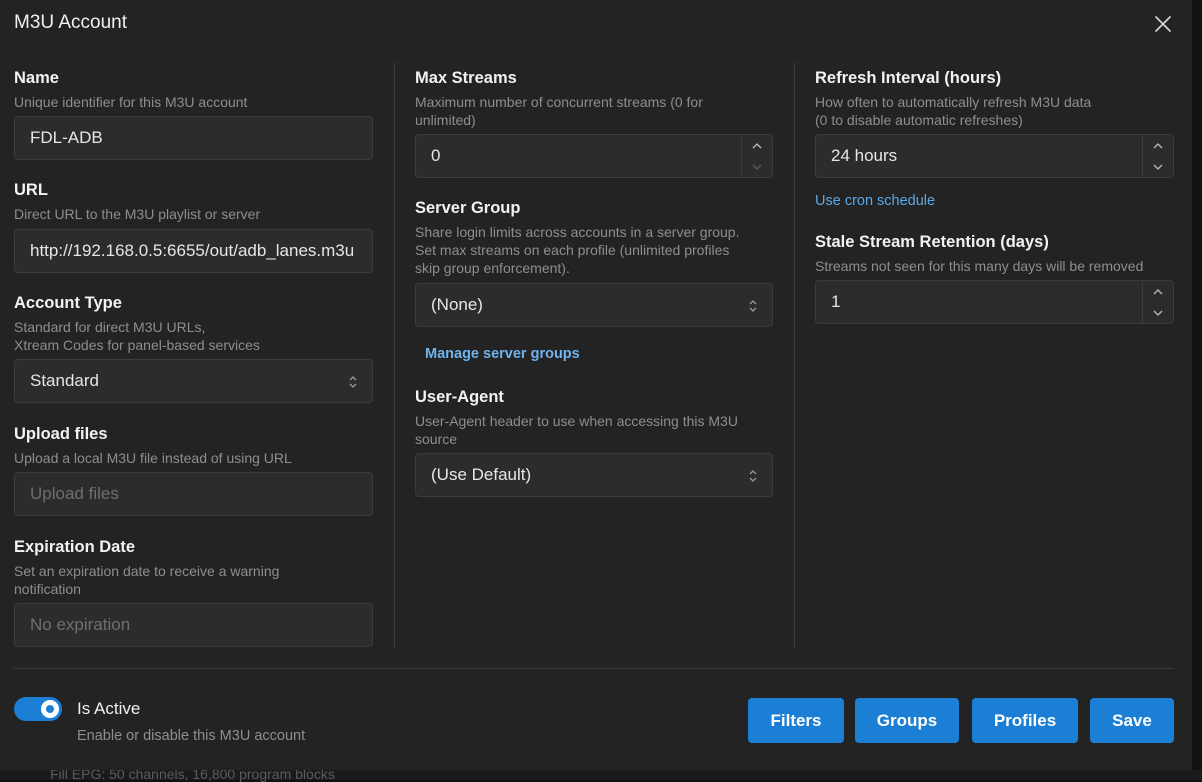 Image resolution: width=1202 pixels, height=782 pixels. Describe the element at coordinates (445, 120) in the screenshot. I see `max-streams-description-line2: unlimited)` at that location.